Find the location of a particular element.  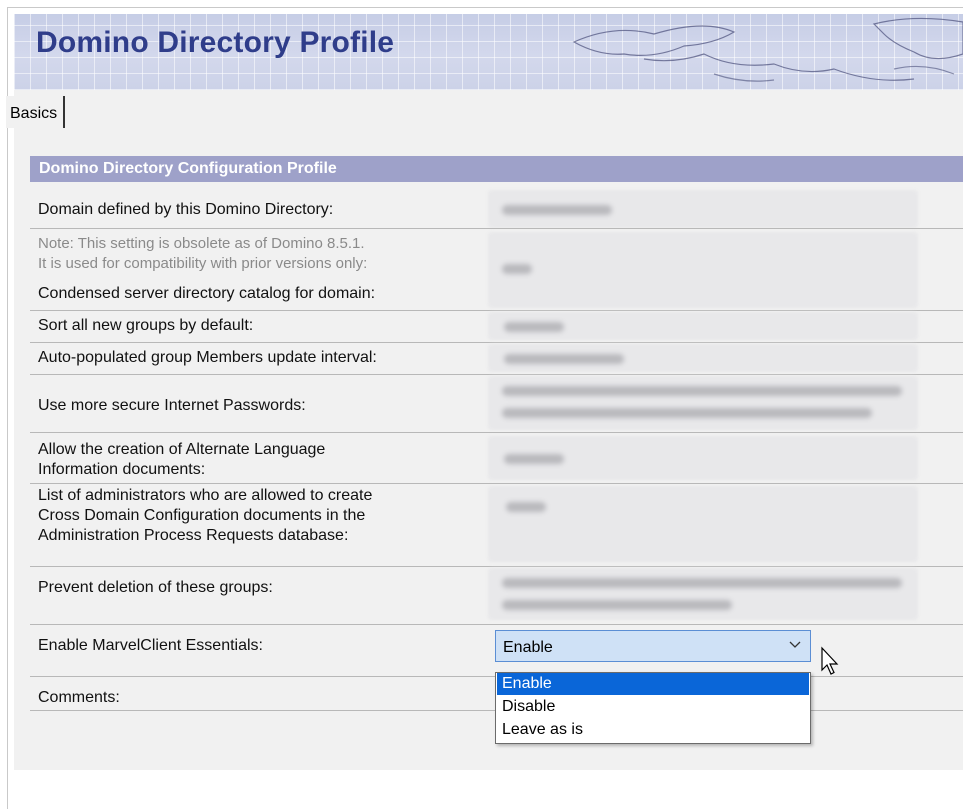

section-header: Domino Directory Configuration Profile is located at coordinates (496, 169).